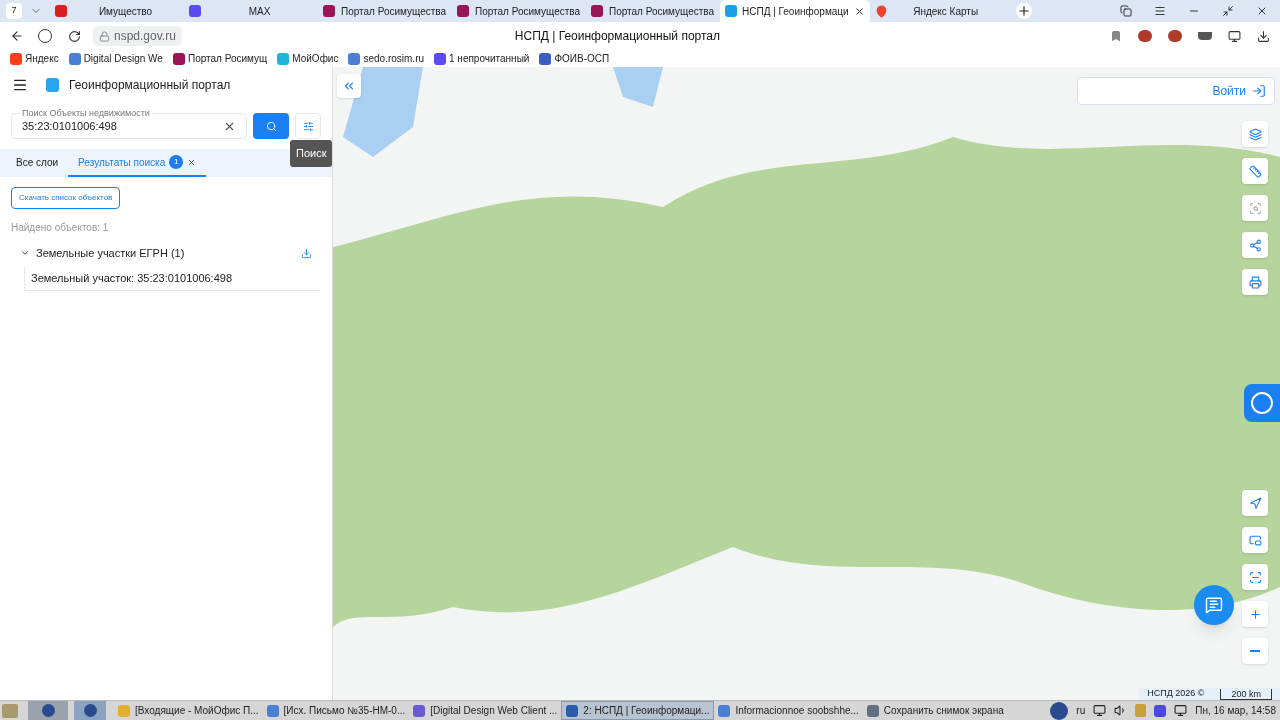  What do you see at coordinates (617, 36) in the screenshot?
I see `page-title: НСПД | Геоинформационный портал` at bounding box center [617, 36].